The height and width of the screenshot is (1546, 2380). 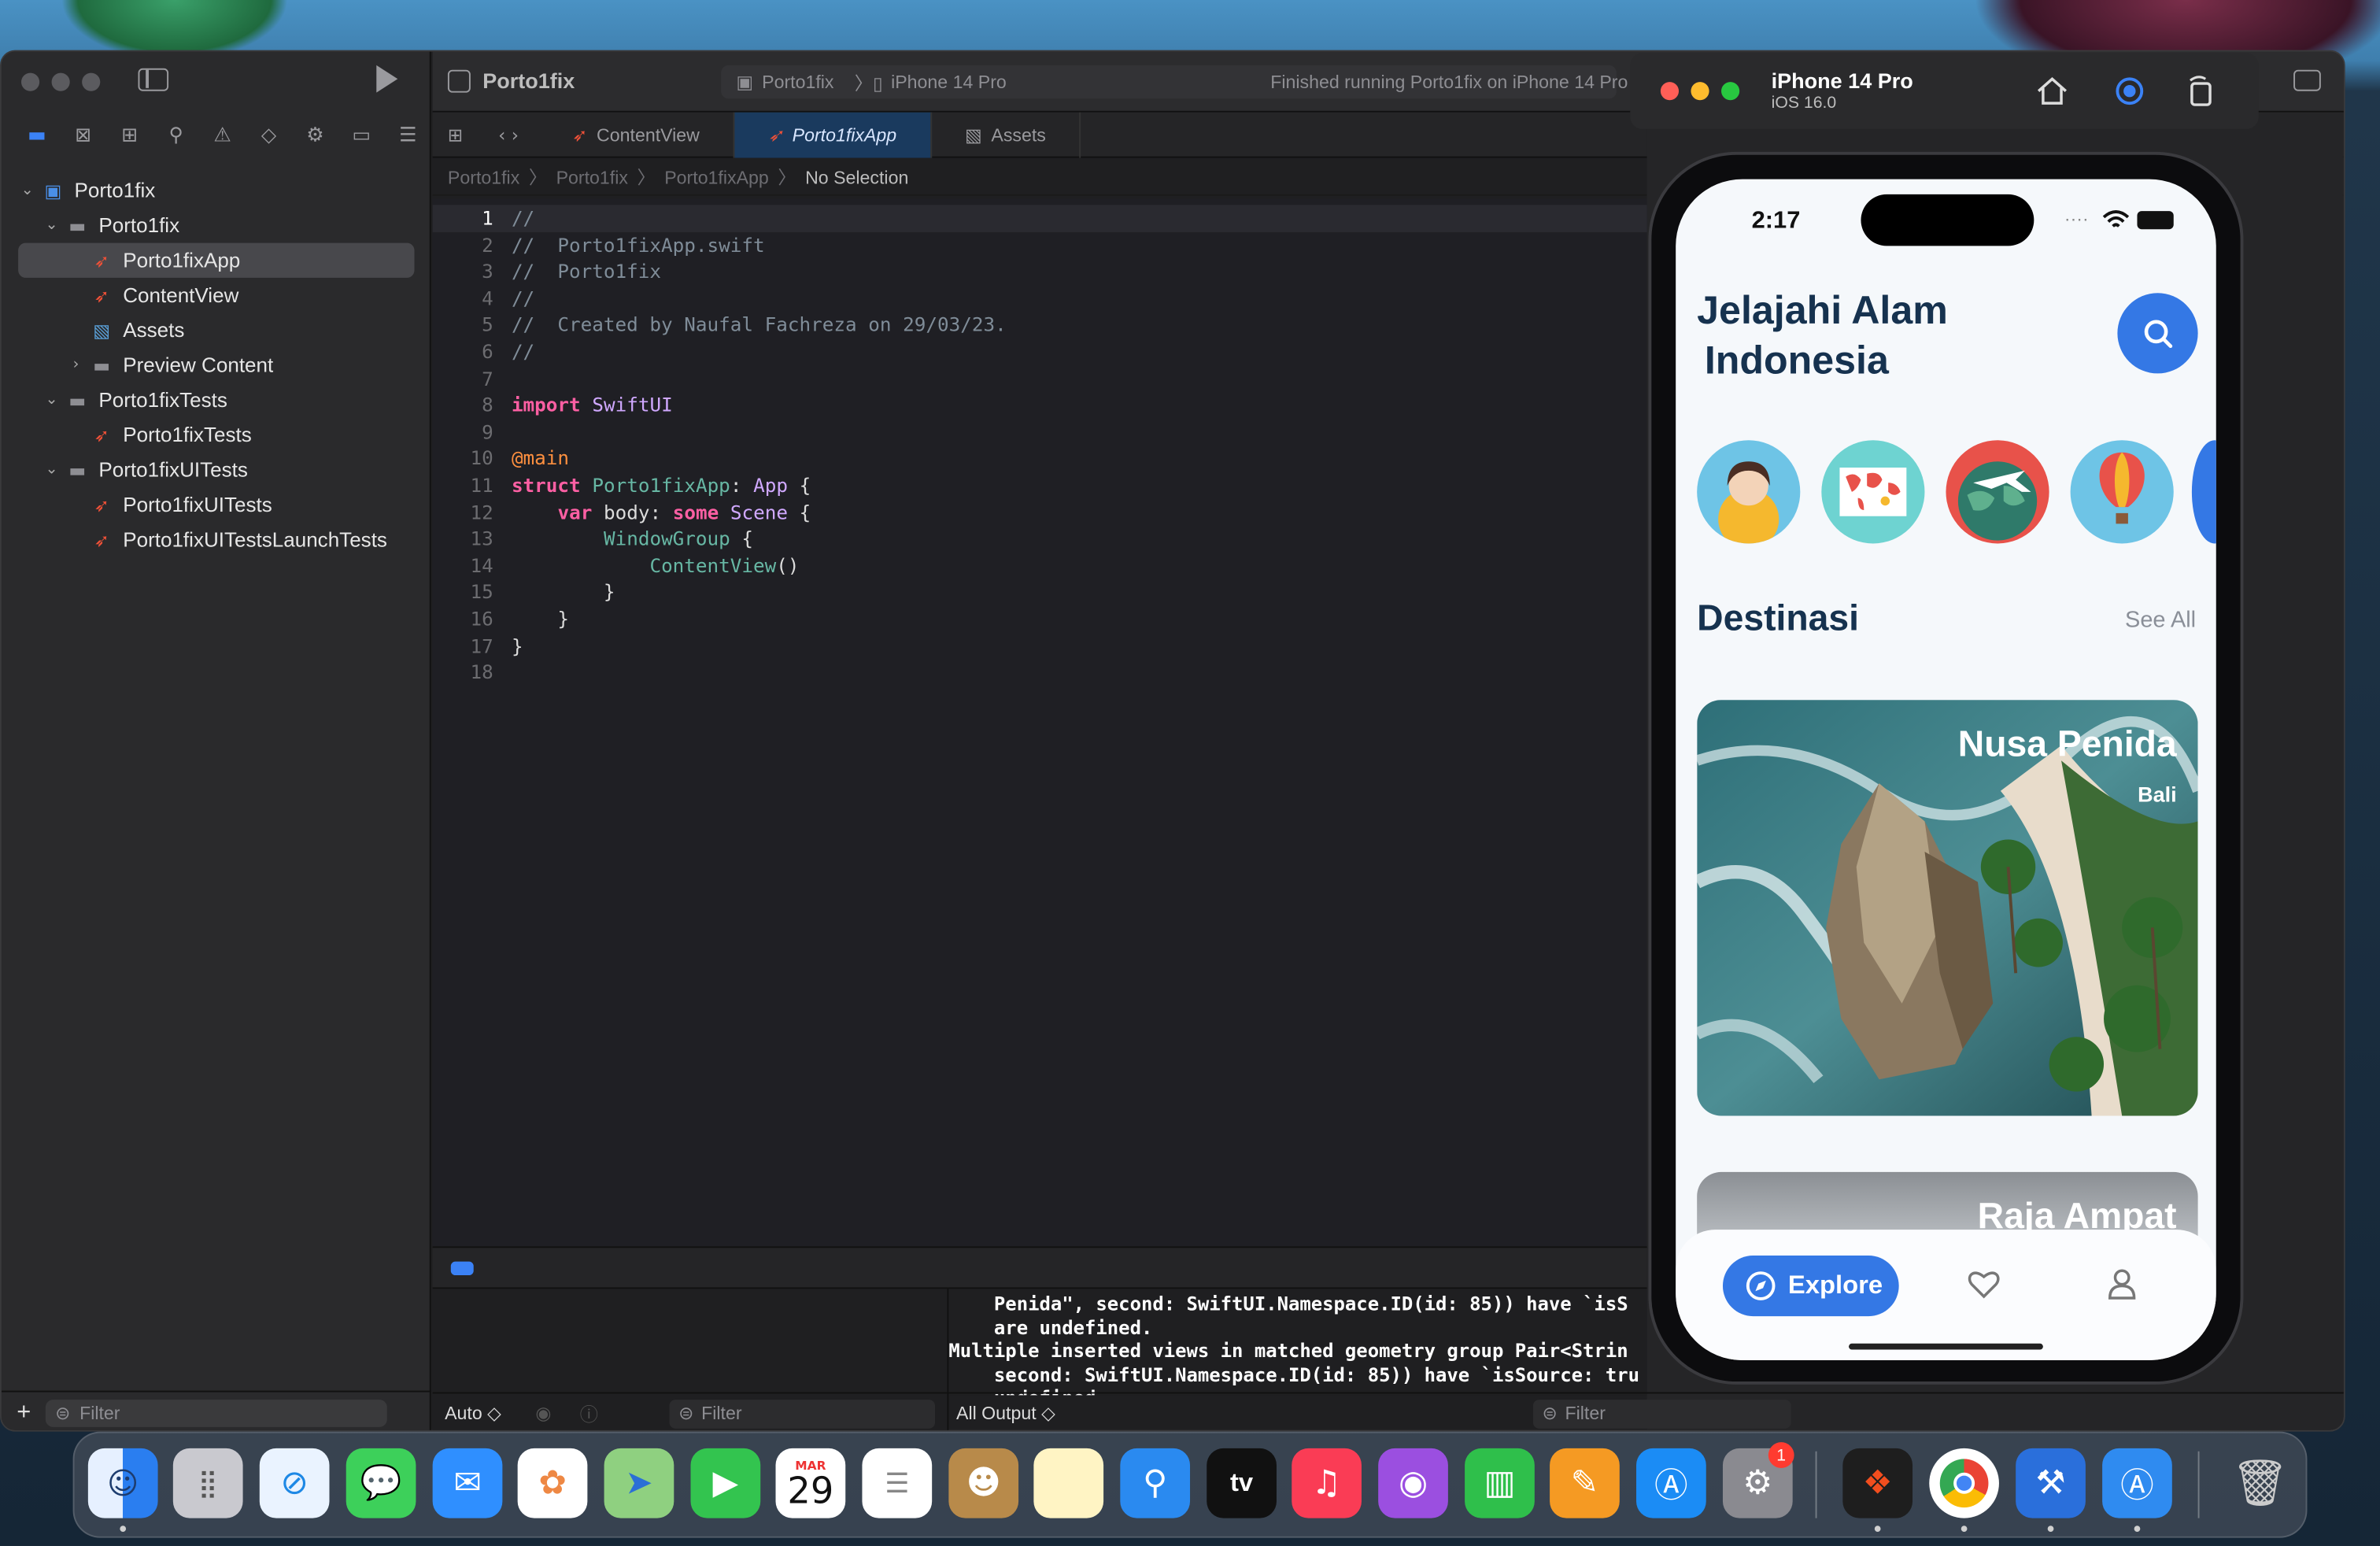 What do you see at coordinates (2137, 1483) in the screenshot?
I see `simulator-icon: Ⓐ` at bounding box center [2137, 1483].